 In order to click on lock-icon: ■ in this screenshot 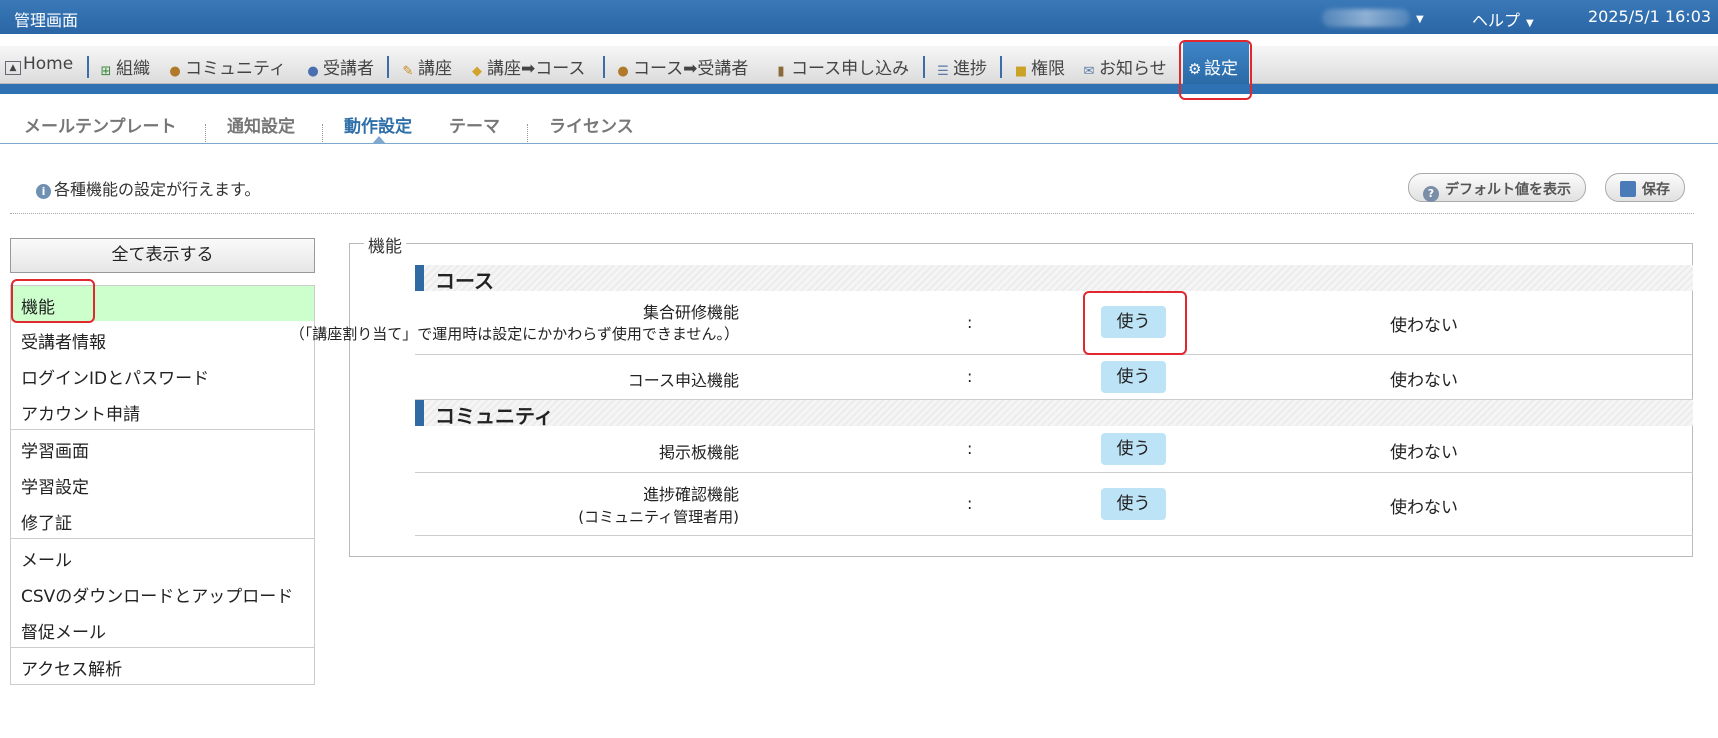, I will do `click(1021, 71)`.